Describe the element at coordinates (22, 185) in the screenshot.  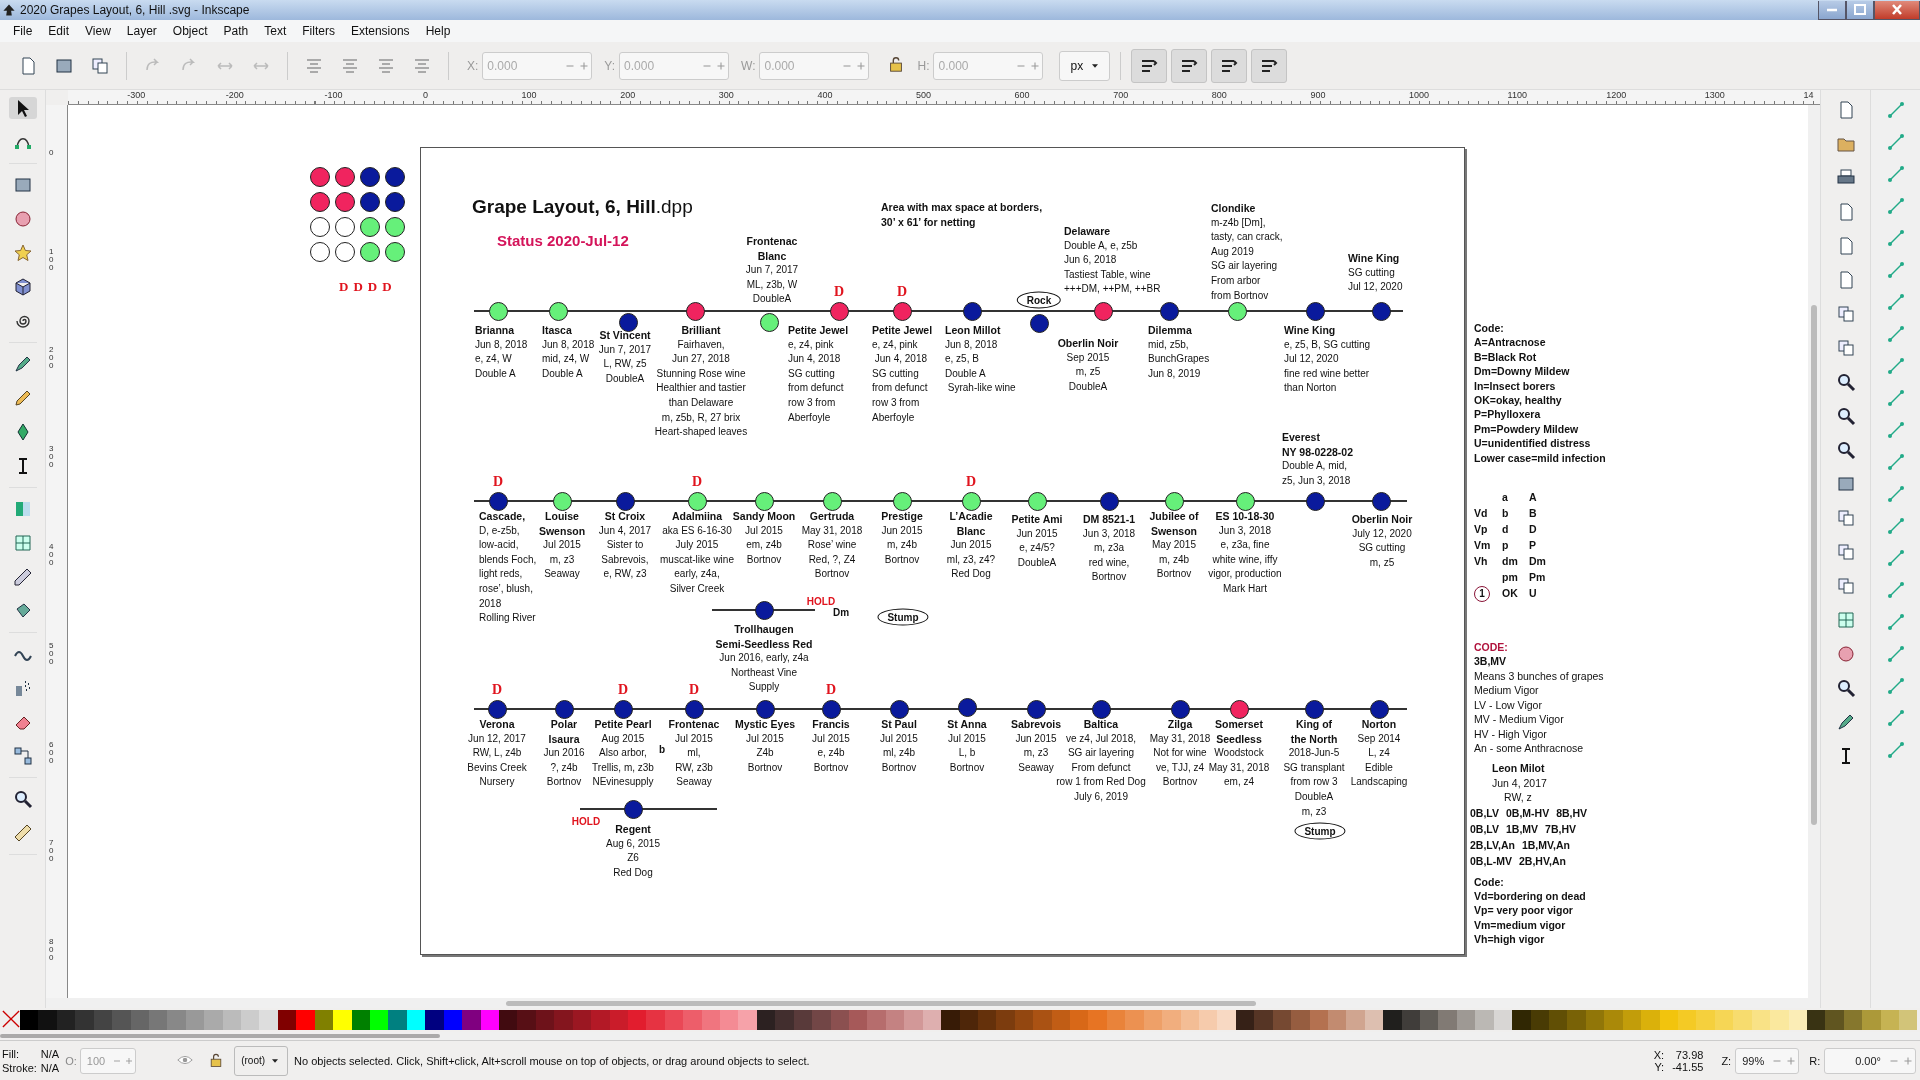
I see `rectangle-icon` at that location.